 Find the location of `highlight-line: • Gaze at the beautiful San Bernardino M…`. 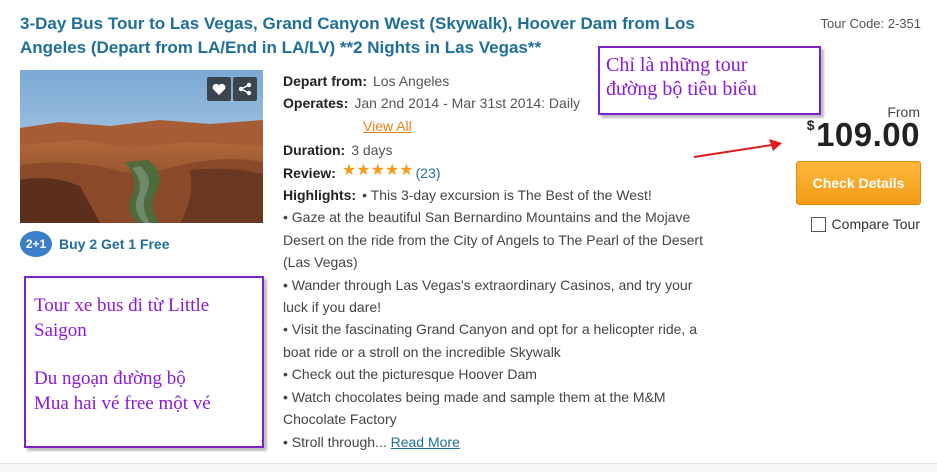

highlight-line: • Gaze at the beautiful San Bernardino M… is located at coordinates (487, 217).